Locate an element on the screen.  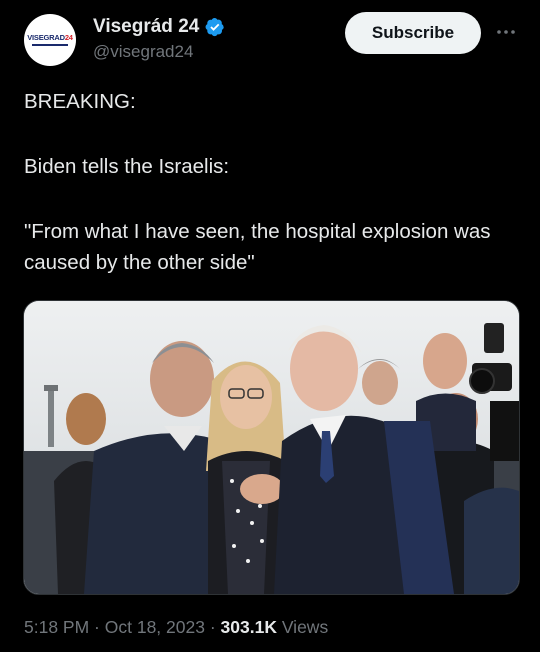
verified-badge-icon is located at coordinates (215, 27).